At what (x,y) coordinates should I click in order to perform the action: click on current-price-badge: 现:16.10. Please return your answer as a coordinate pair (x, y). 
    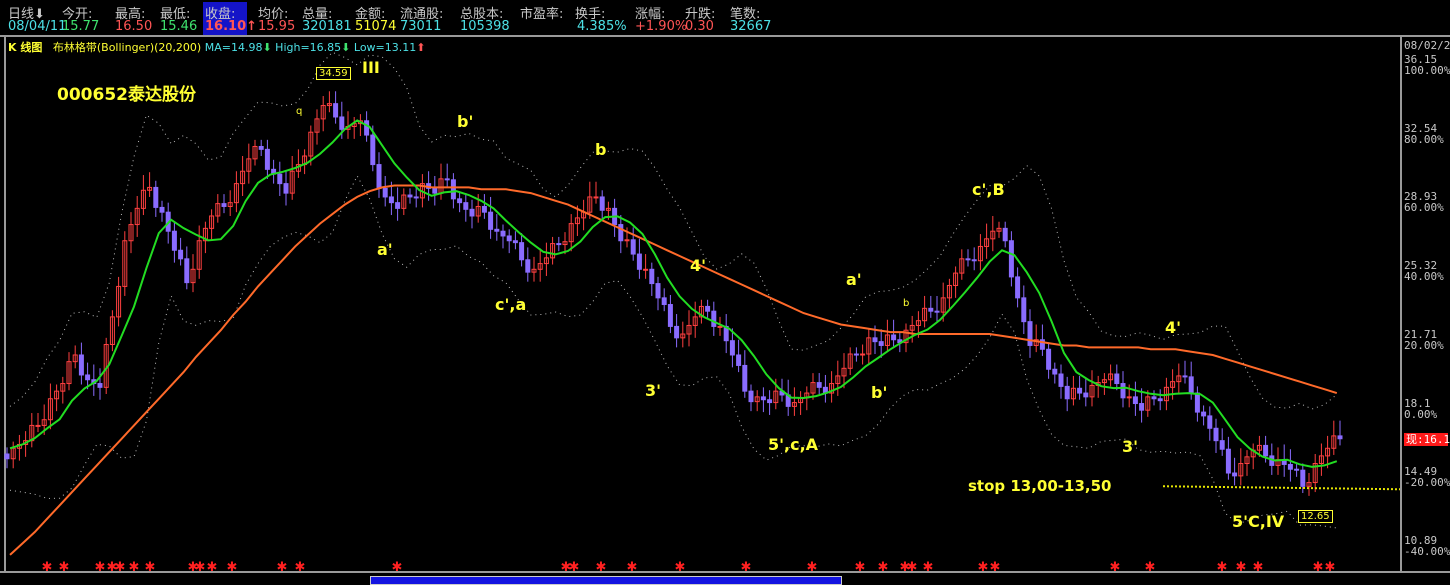
    Looking at the image, I should click on (1427, 439).